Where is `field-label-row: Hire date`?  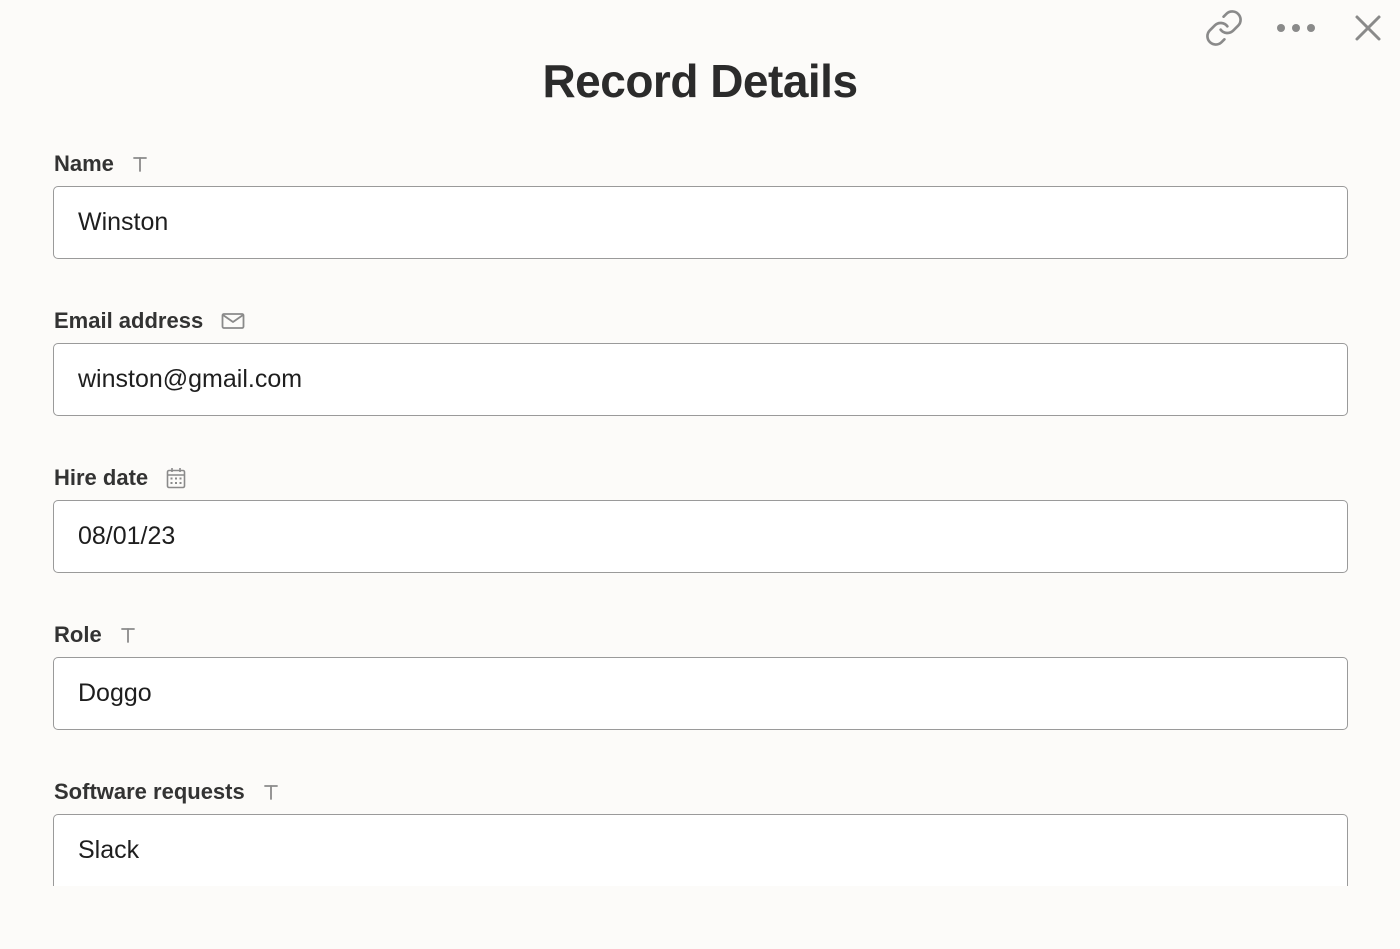 field-label-row: Hire date is located at coordinates (701, 478).